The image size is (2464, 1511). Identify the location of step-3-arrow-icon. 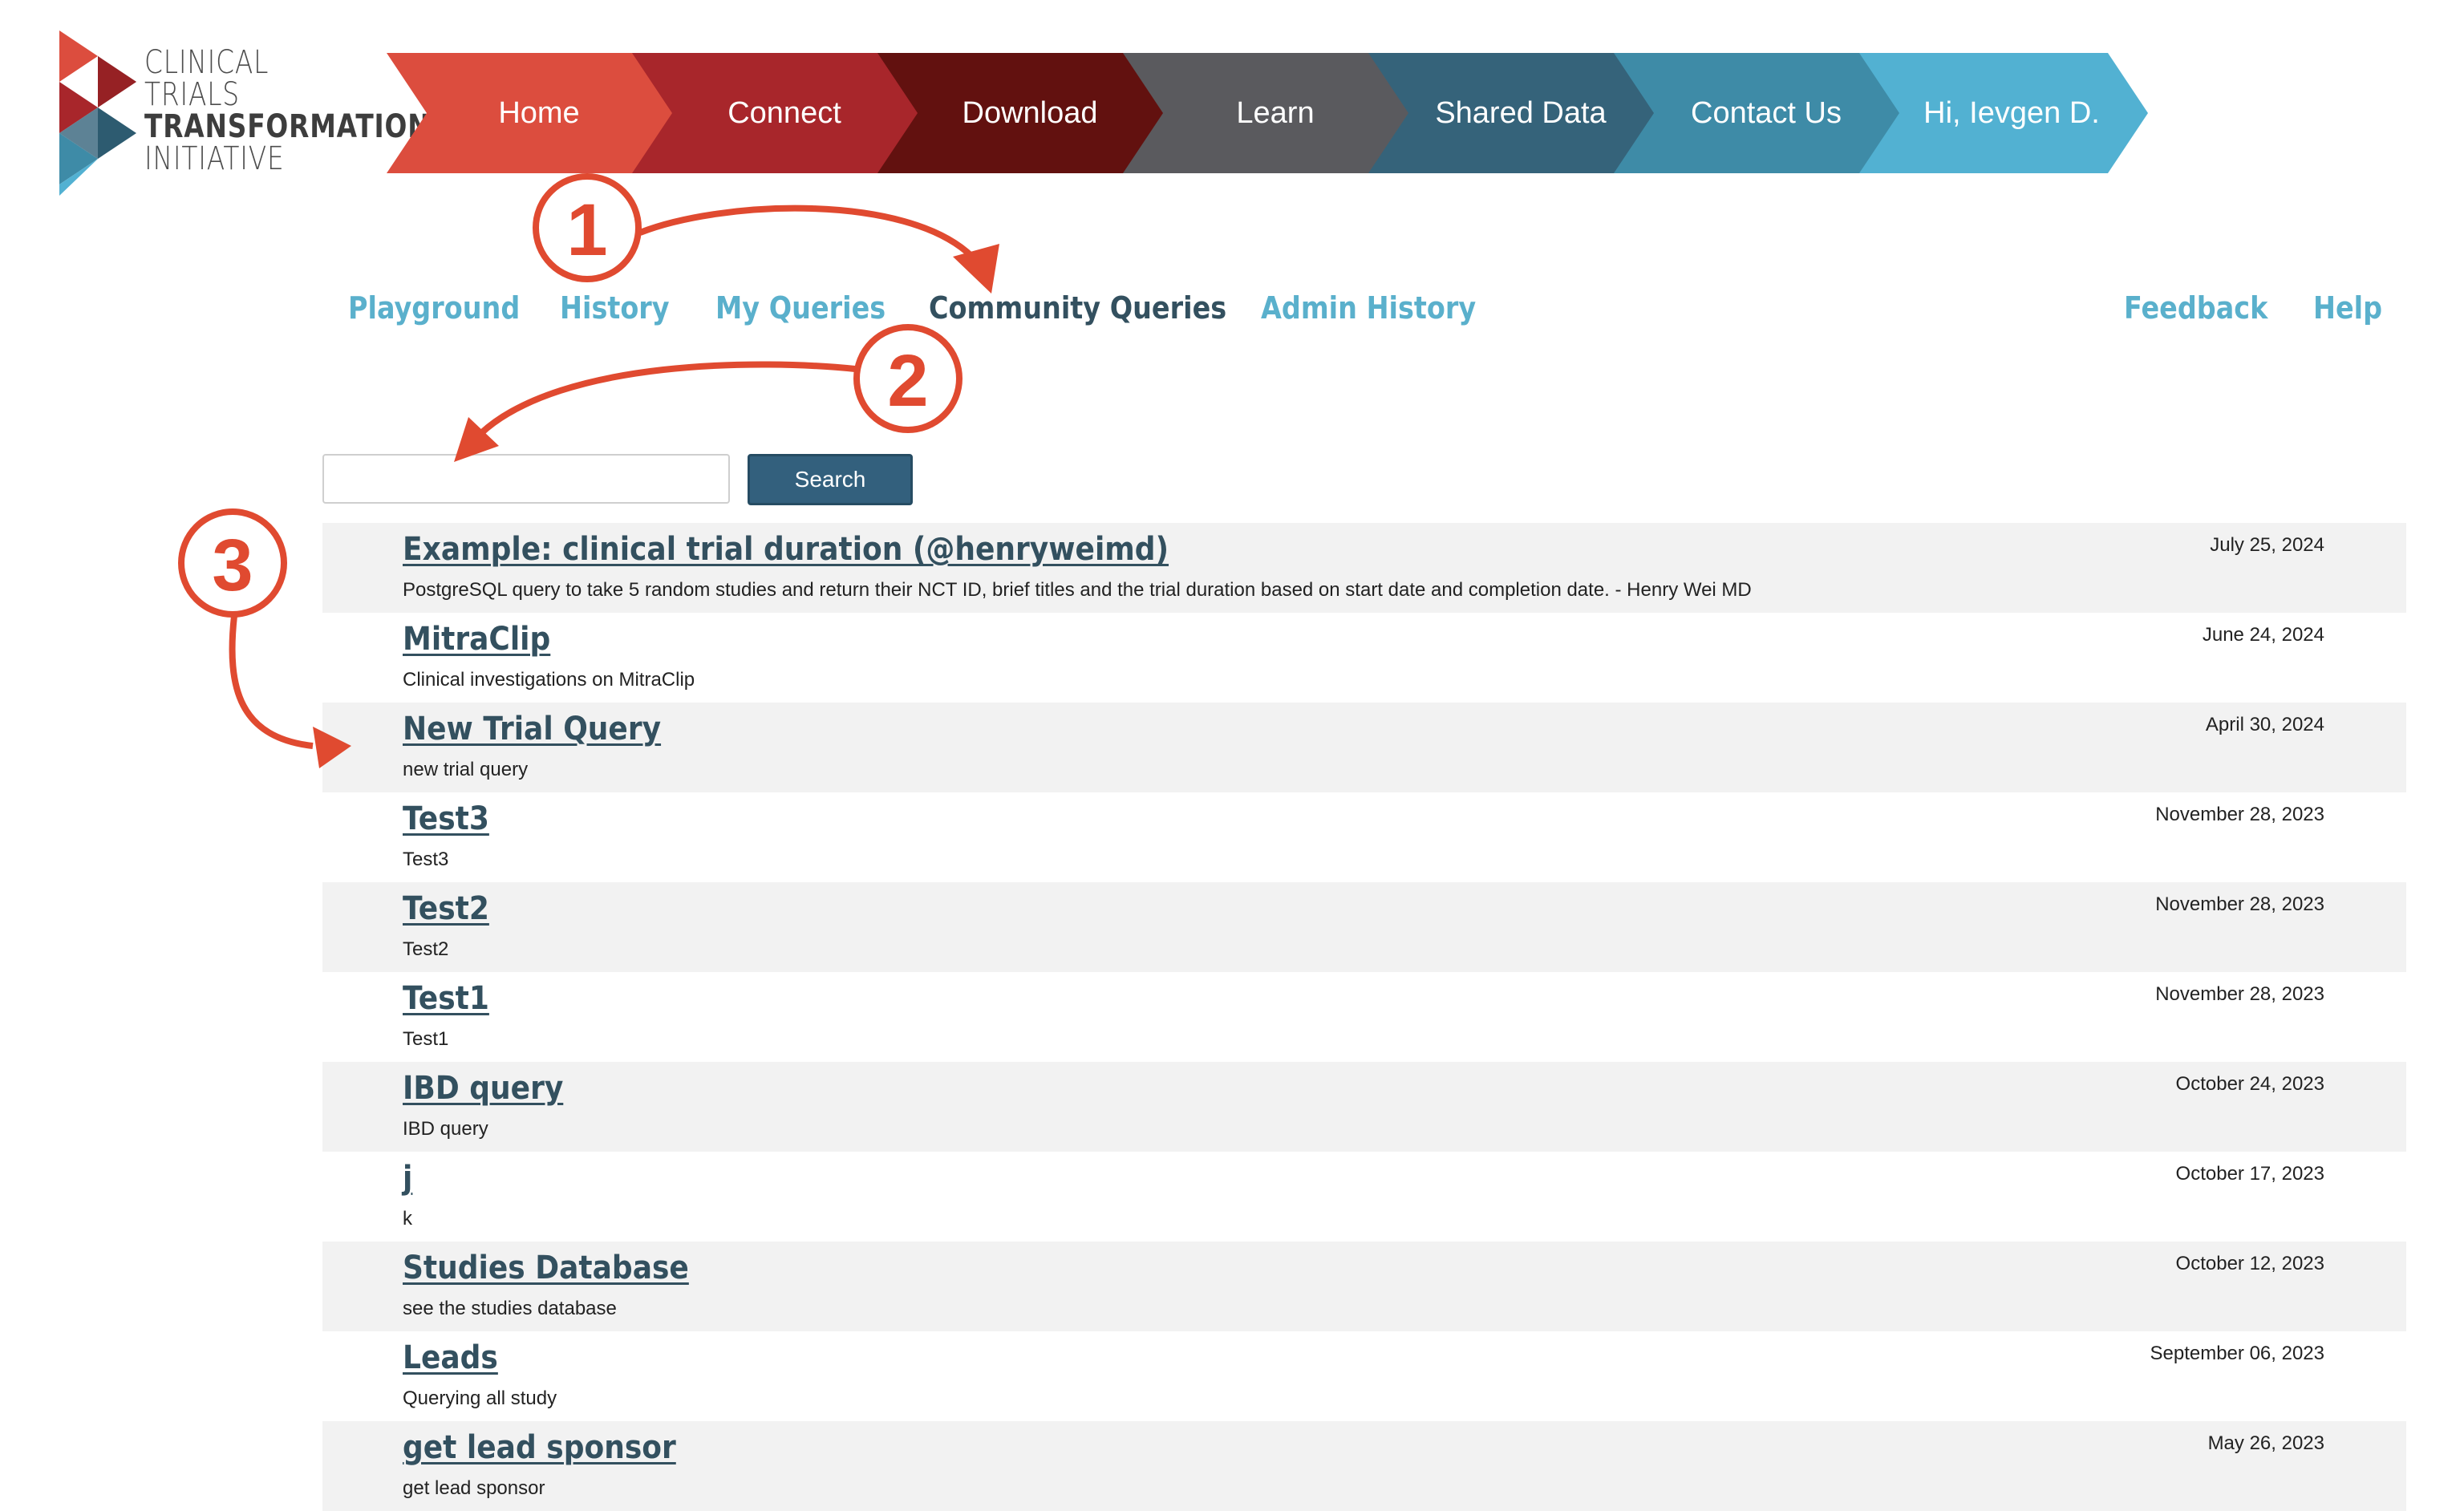
(271, 682).